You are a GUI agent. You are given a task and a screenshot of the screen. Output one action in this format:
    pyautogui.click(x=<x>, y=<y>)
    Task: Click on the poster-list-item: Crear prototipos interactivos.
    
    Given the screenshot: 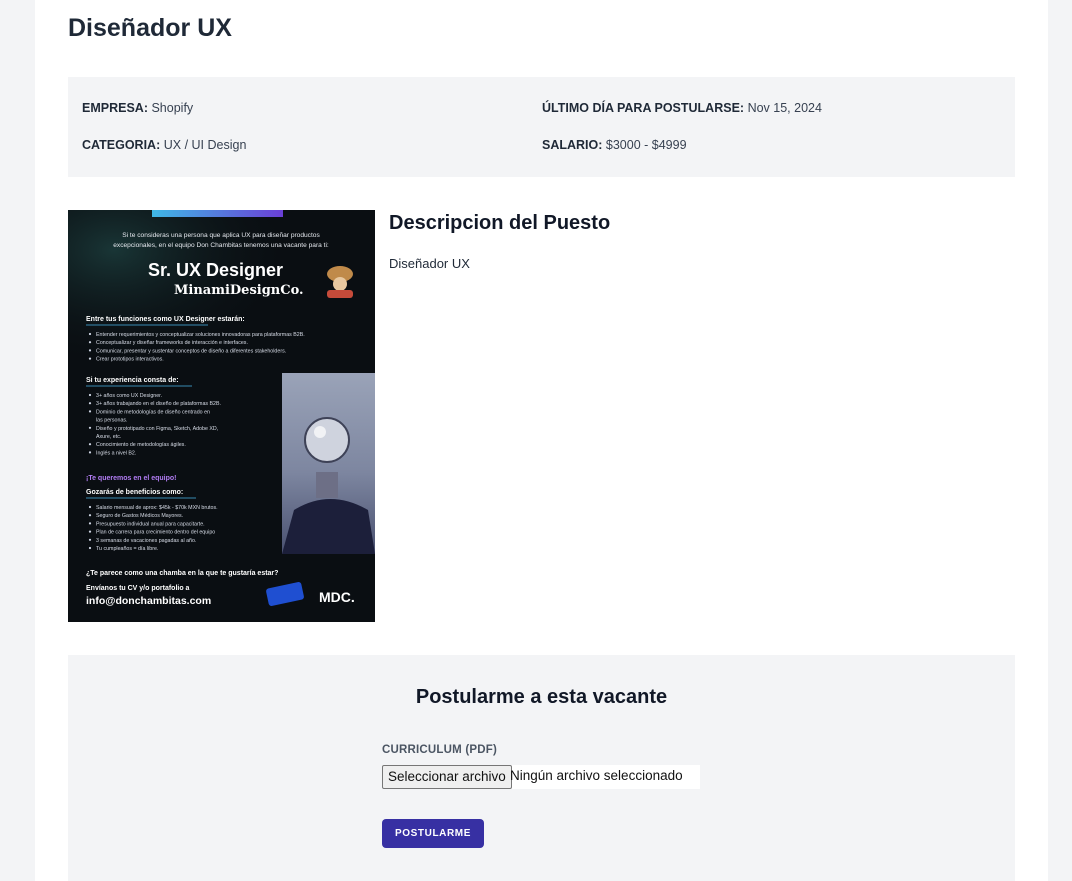 What is the action you would take?
    pyautogui.click(x=130, y=360)
    